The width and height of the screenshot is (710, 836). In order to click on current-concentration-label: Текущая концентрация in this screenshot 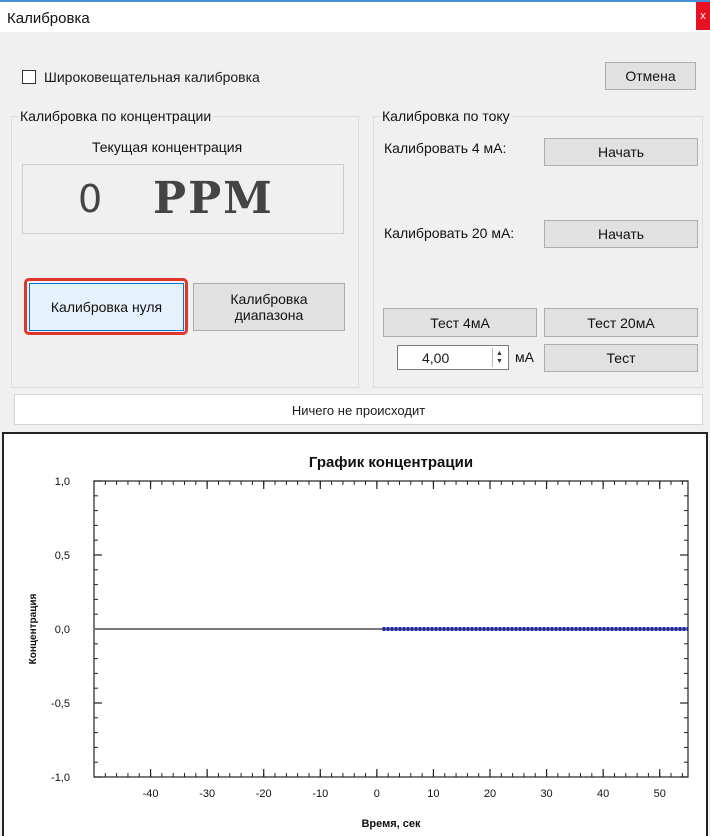, I will do `click(167, 147)`.